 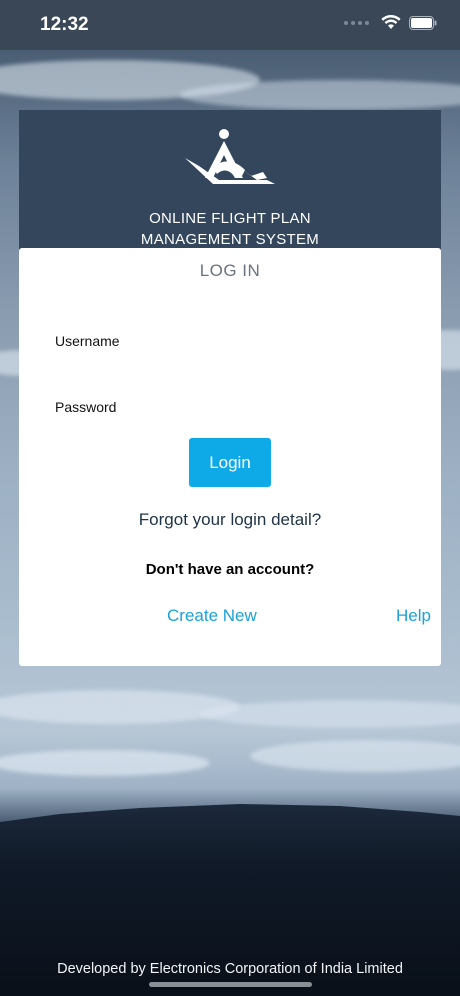 What do you see at coordinates (391, 22) in the screenshot?
I see `wifi-icon` at bounding box center [391, 22].